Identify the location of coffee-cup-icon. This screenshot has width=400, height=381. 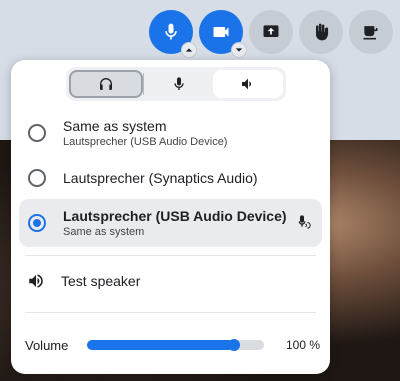
(370, 33).